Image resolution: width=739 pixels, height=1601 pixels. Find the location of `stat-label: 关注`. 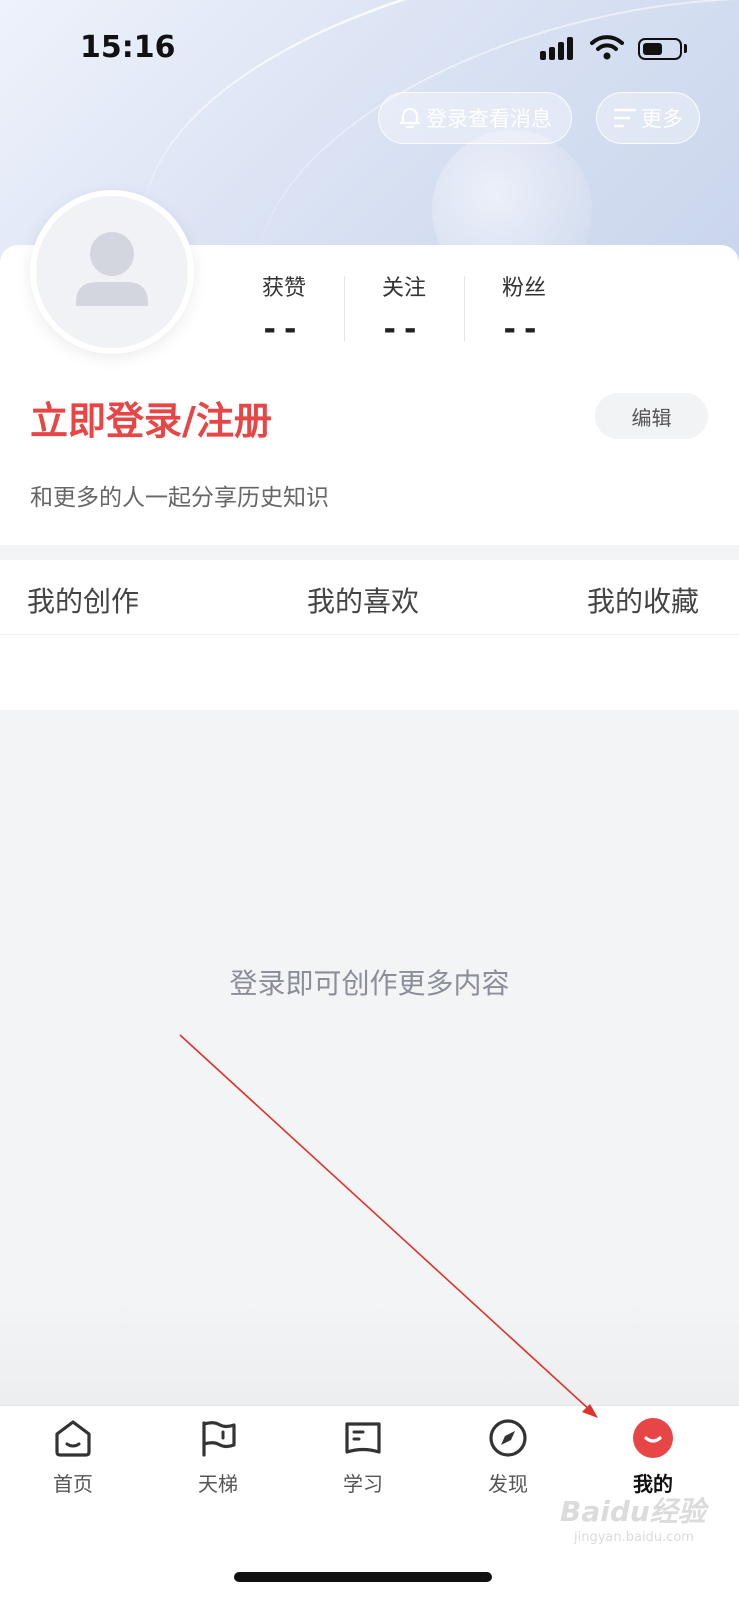

stat-label: 关注 is located at coordinates (403, 288).